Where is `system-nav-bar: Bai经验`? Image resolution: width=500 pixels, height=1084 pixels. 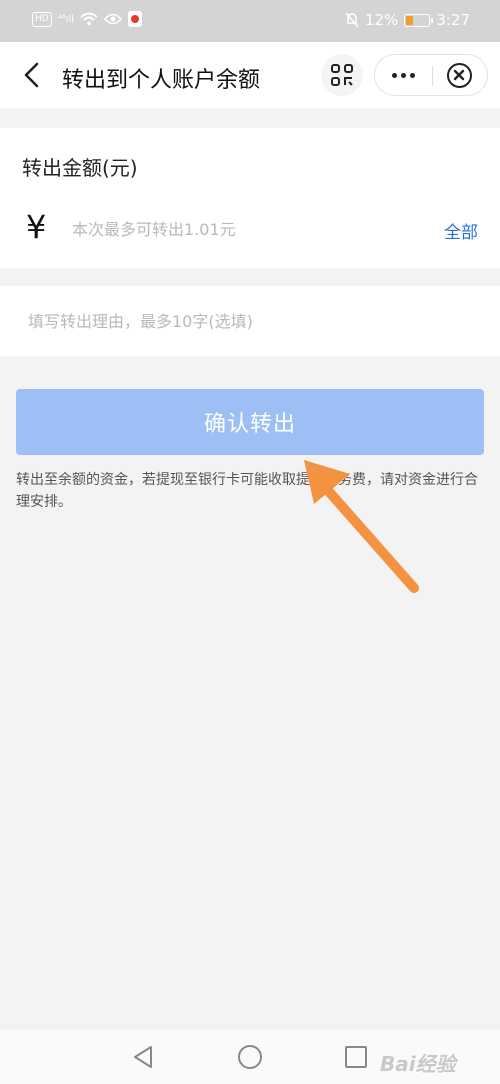 system-nav-bar: Bai经验 is located at coordinates (250, 1057).